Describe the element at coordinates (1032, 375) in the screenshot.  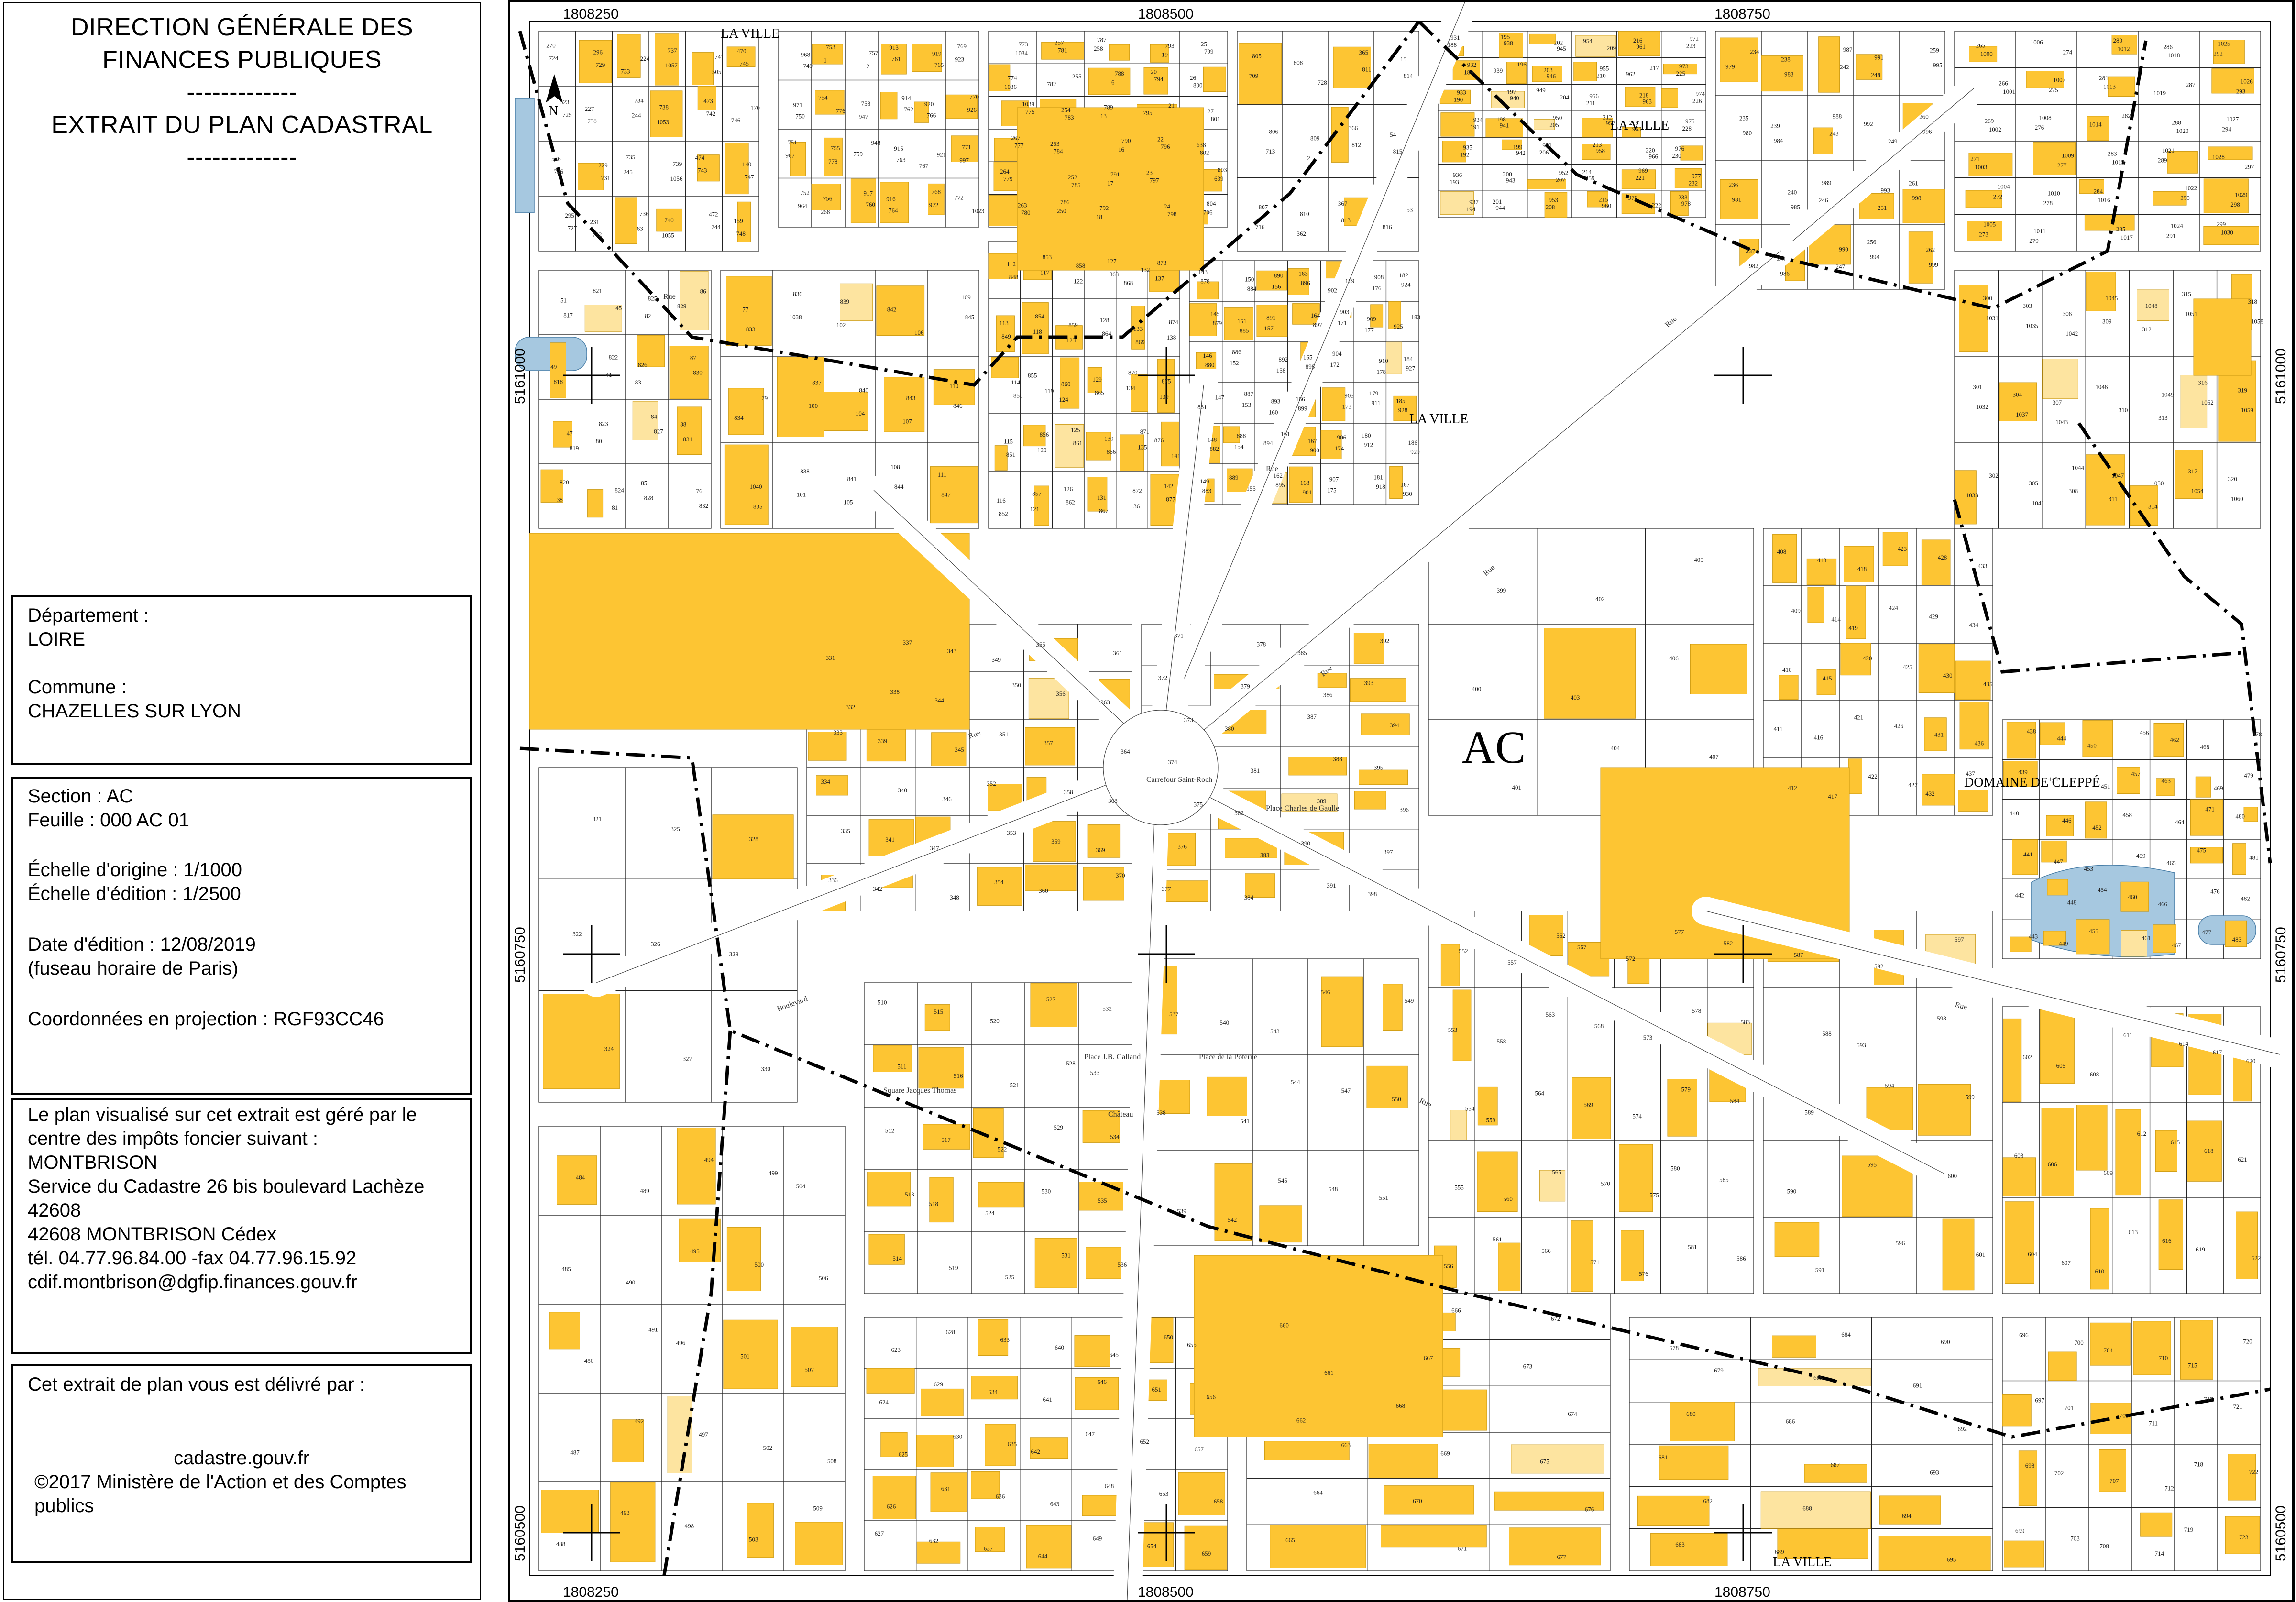
I see `parcel-number: 855` at that location.